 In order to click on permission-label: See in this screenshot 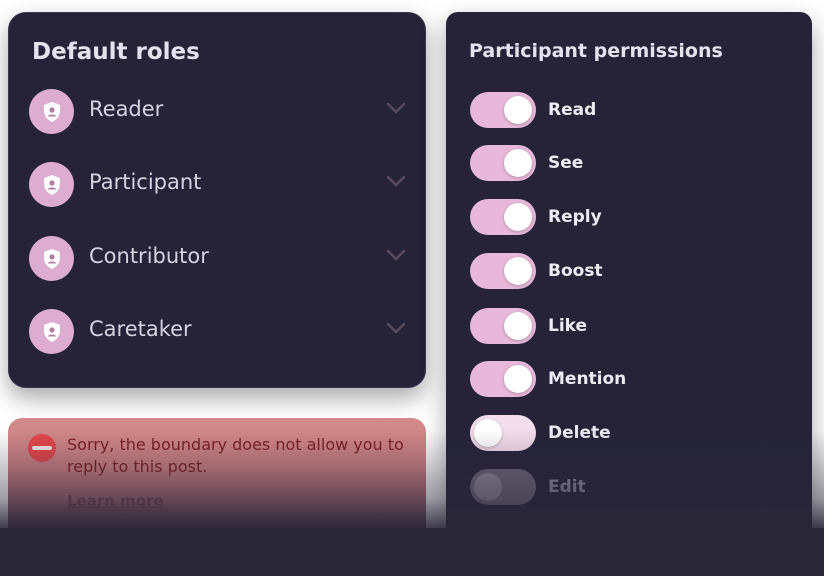, I will do `click(566, 163)`.